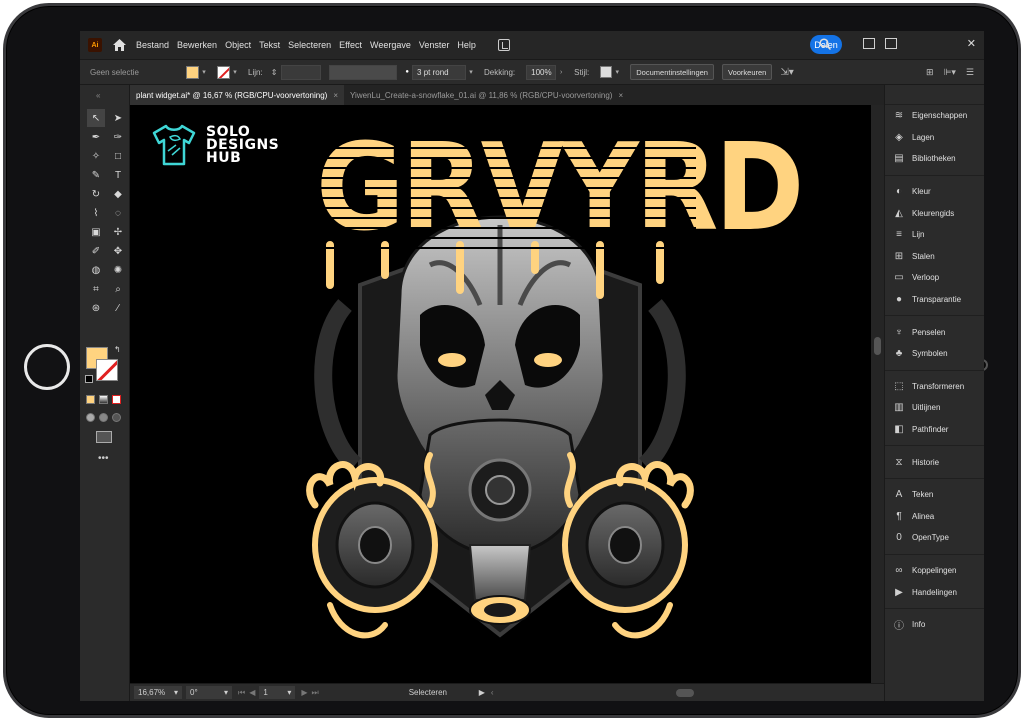 The width and height of the screenshot is (1024, 721). I want to click on eraser-tool-icon: ◆, so click(118, 194).